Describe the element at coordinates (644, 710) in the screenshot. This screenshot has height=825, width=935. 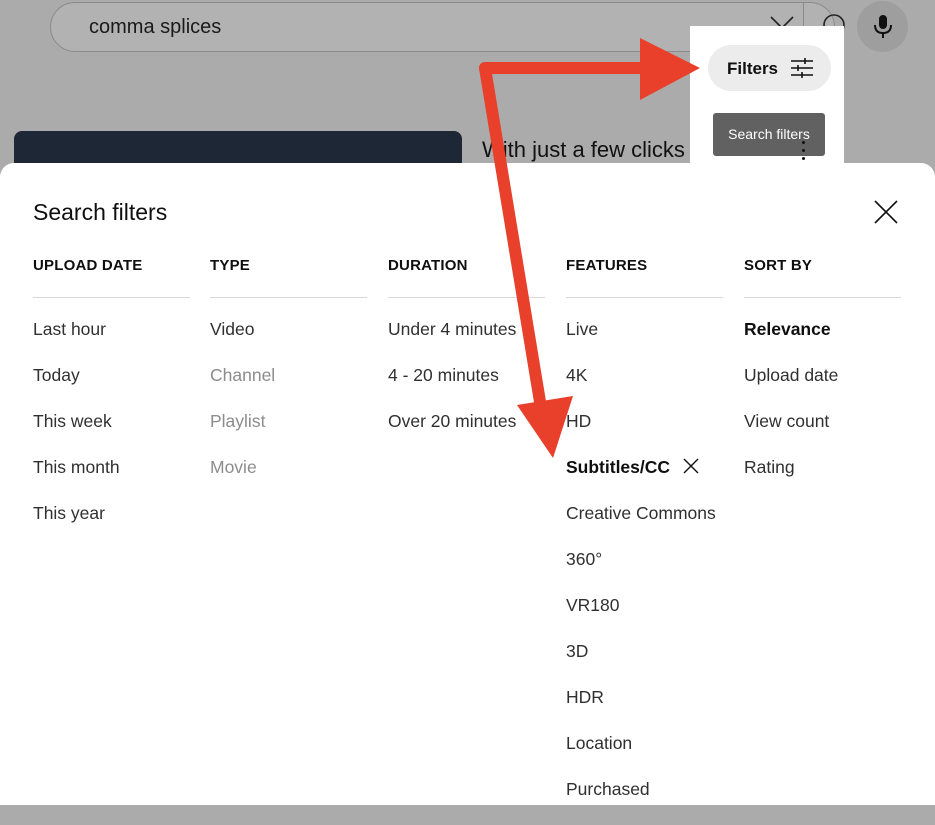
I see `filter-option-hdr: HDR` at that location.